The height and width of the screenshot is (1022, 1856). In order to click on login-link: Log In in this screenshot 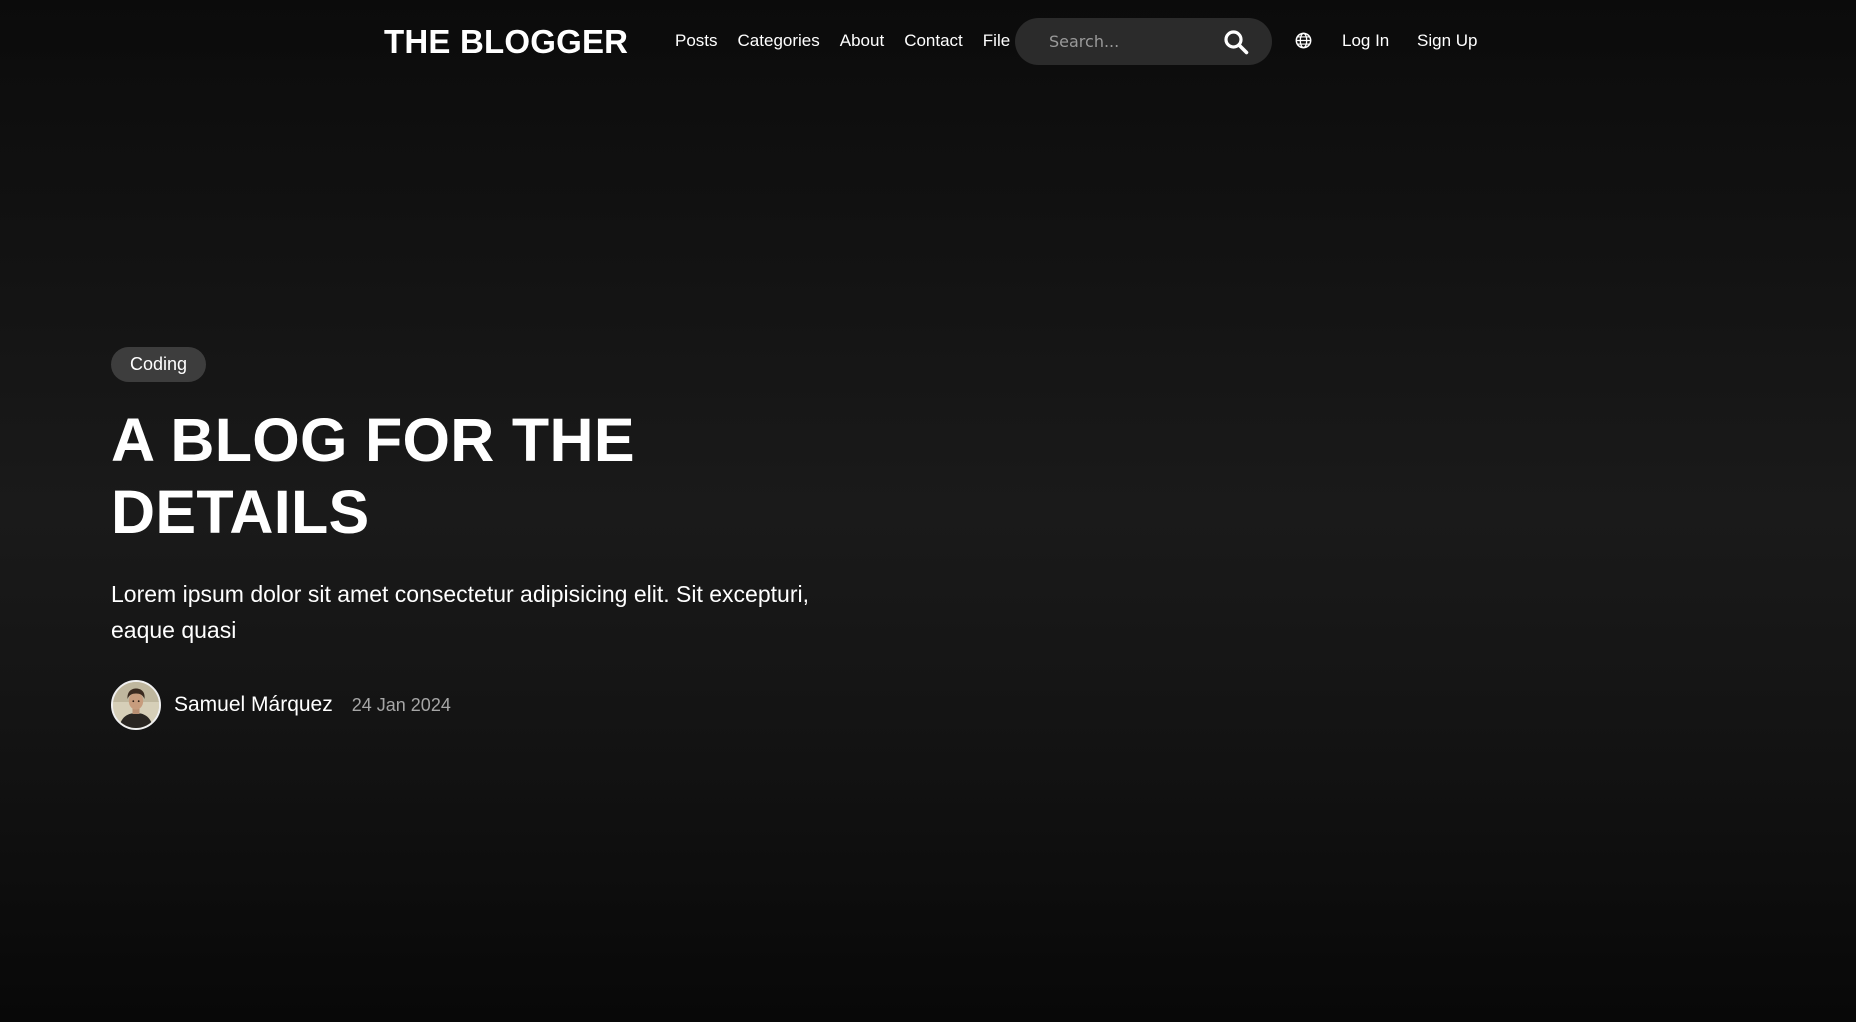, I will do `click(1365, 41)`.